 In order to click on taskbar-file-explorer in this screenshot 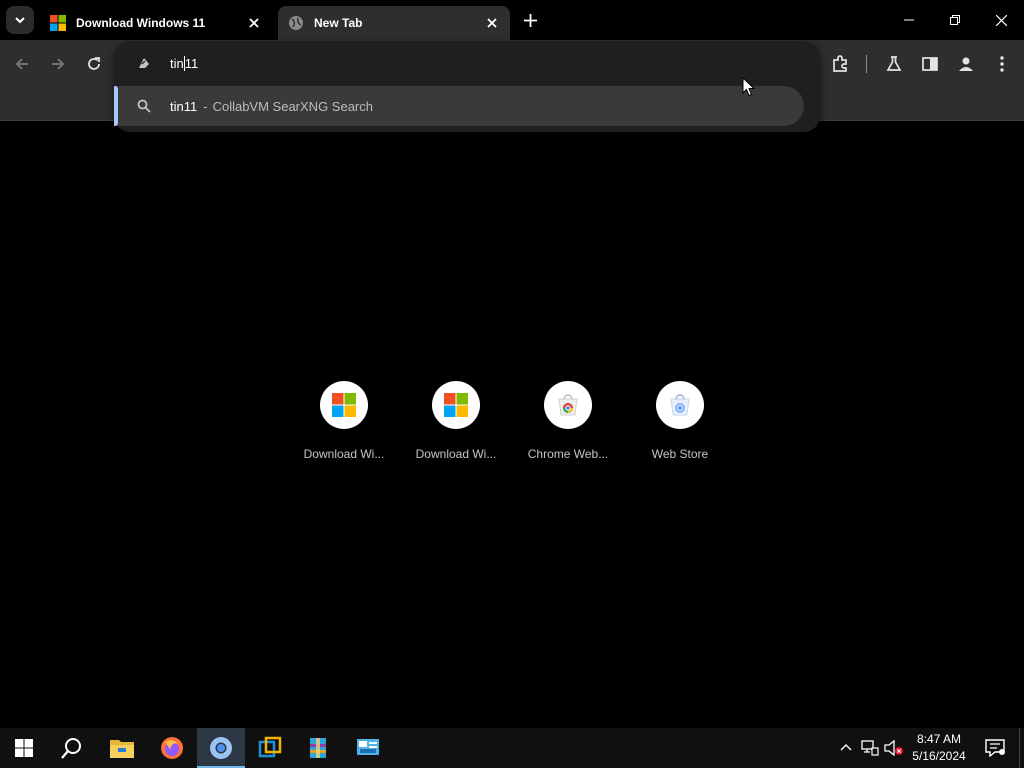, I will do `click(122, 748)`.